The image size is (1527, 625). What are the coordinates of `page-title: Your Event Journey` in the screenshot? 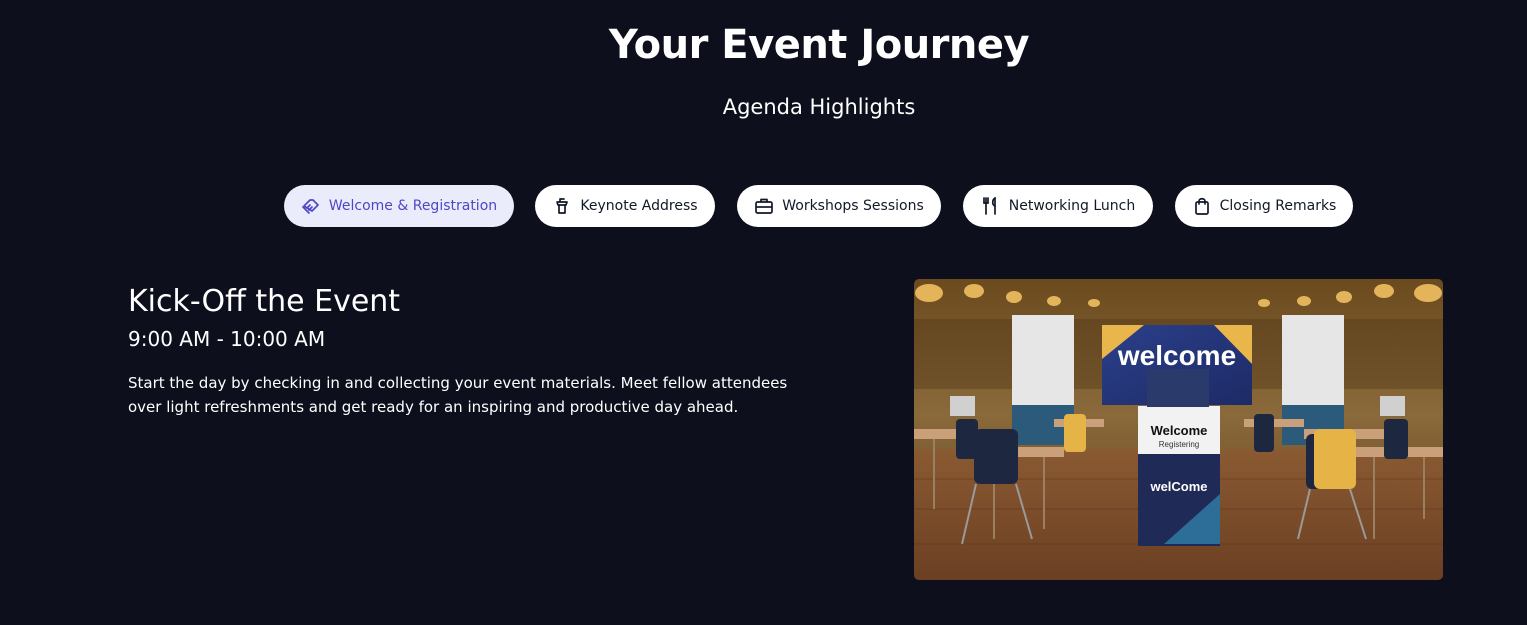 It's located at (819, 45).